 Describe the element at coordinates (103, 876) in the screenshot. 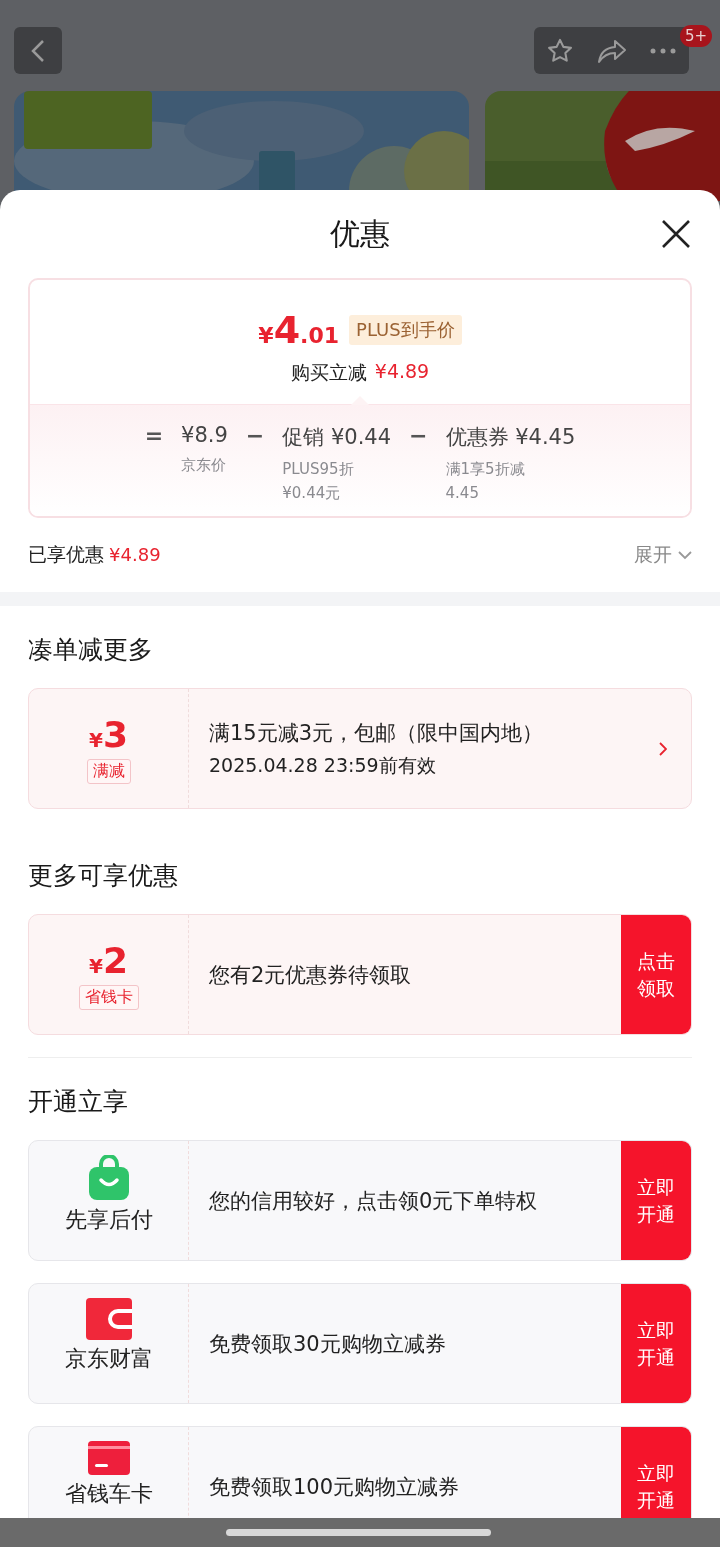

I see `section-title: 更多可享优惠` at that location.